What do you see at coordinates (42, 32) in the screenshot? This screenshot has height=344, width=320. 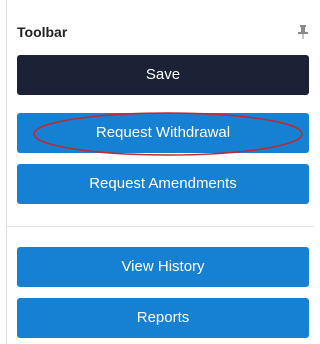 I see `toolbar-title: Toolbar` at bounding box center [42, 32].